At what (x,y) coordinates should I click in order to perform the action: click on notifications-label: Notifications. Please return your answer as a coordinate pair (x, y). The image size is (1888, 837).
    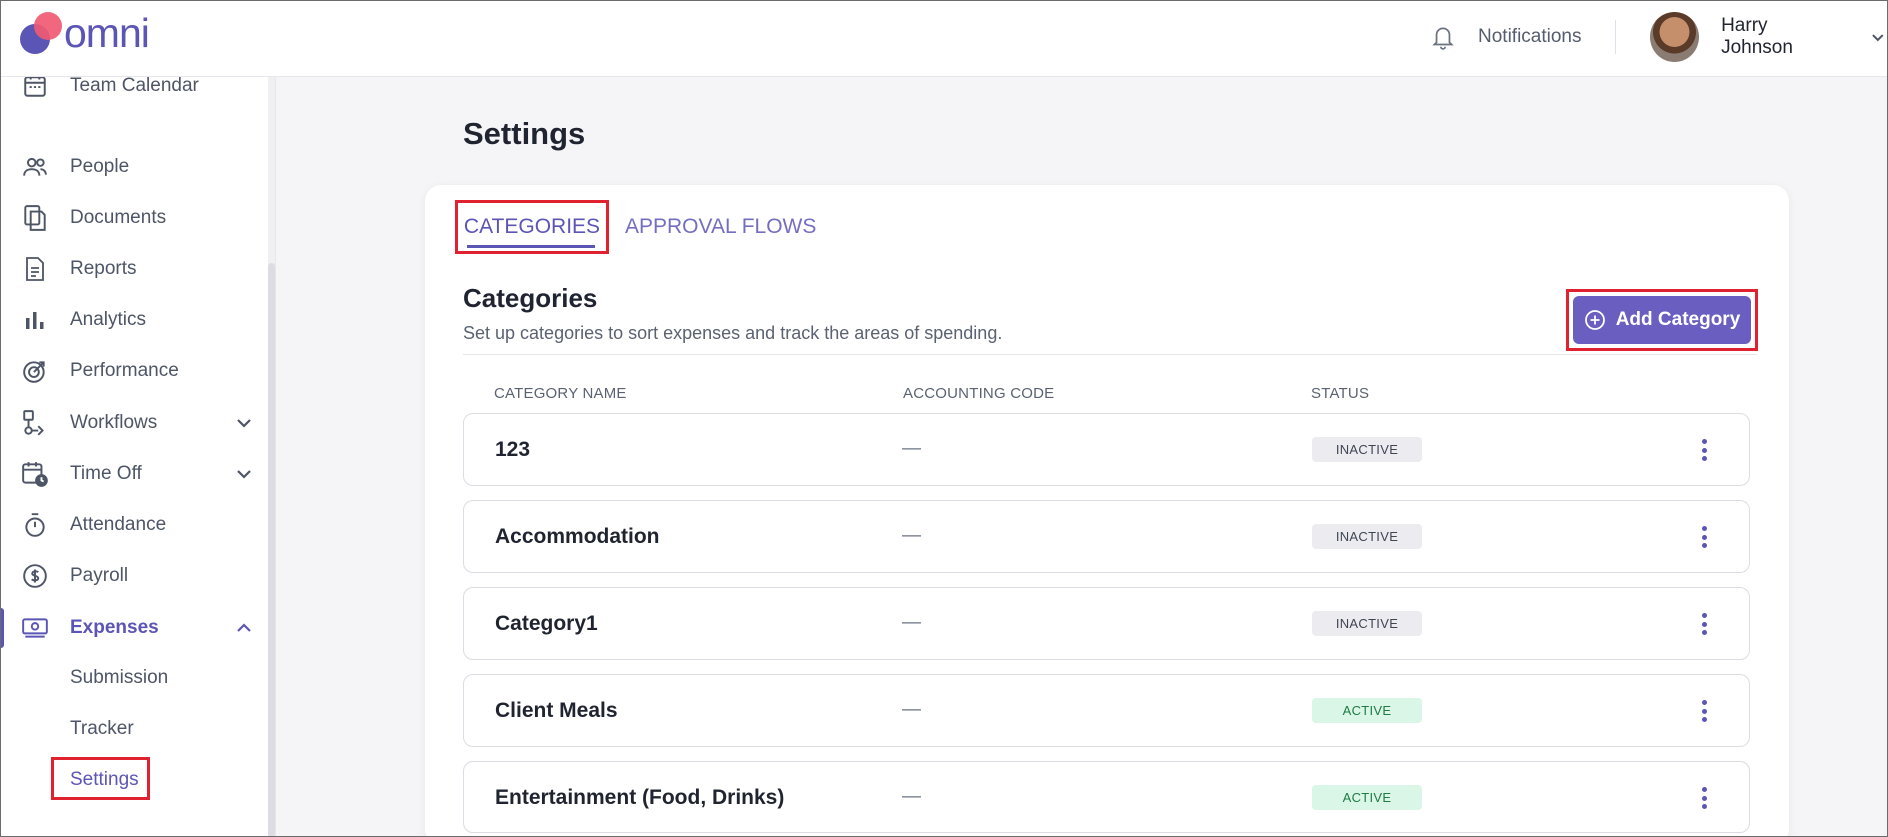
    Looking at the image, I should click on (1530, 36).